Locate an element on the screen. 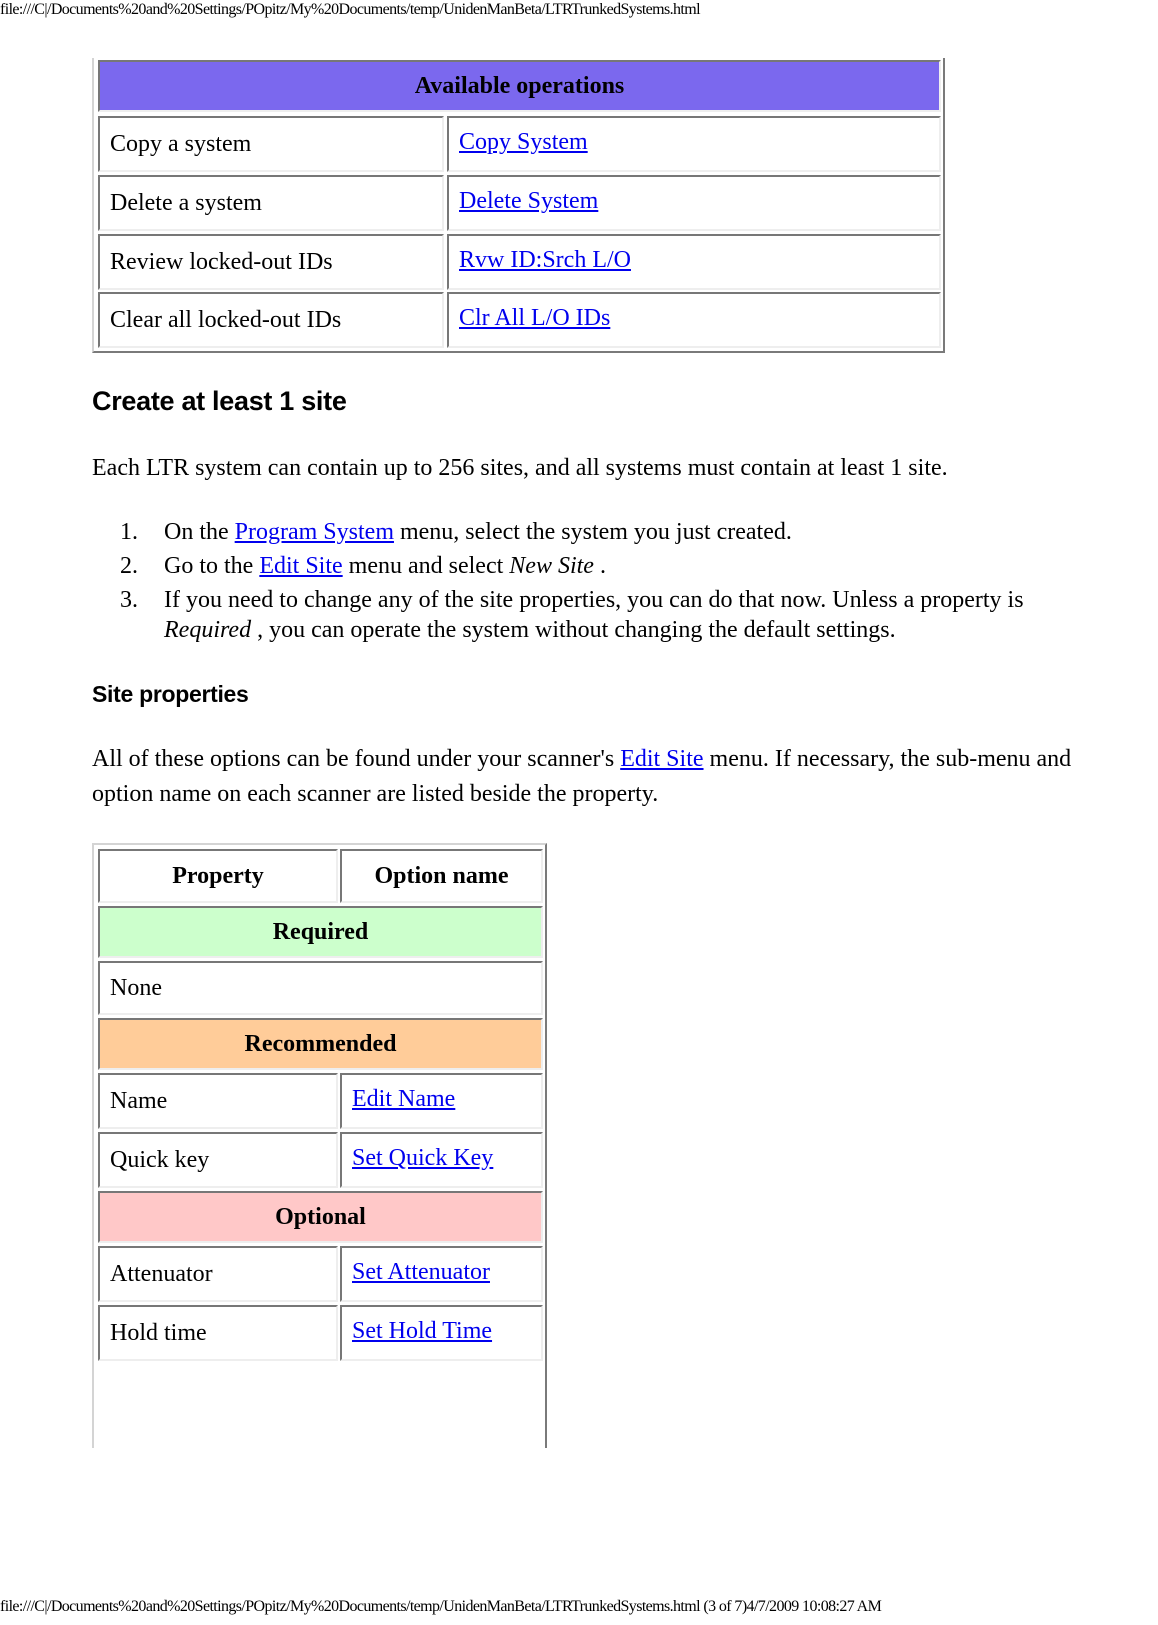 The width and height of the screenshot is (1158, 1625). step-emphasis: Required is located at coordinates (208, 630).